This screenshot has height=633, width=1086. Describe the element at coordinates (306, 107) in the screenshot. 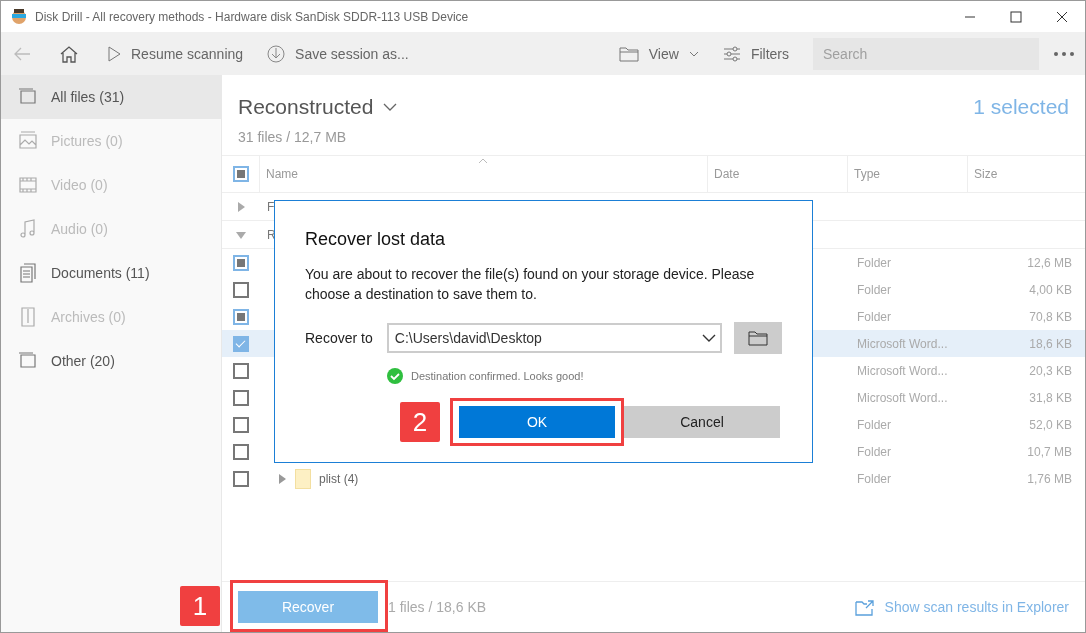

I see `view-title: Reconstructed` at that location.